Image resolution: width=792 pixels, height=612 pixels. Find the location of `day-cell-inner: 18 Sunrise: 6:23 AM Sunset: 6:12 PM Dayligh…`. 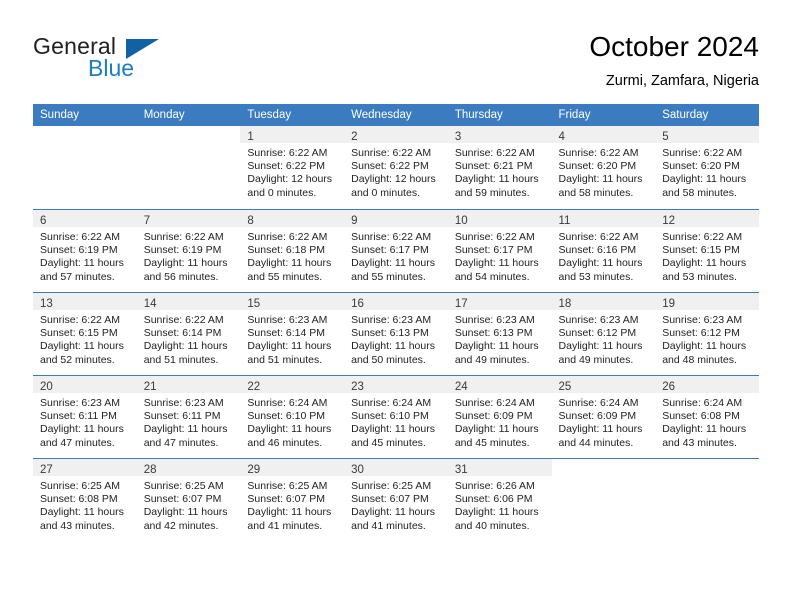

day-cell-inner: 18 Sunrise: 6:23 AM Sunset: 6:12 PM Dayligh… is located at coordinates (603, 333).